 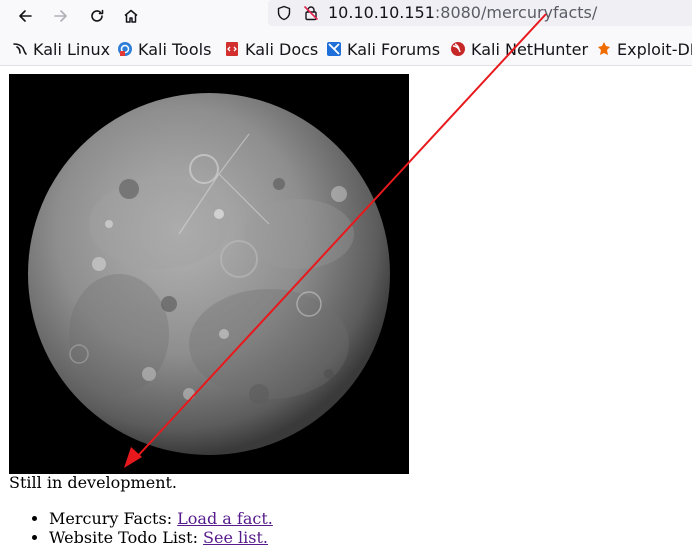 I want to click on bookmark-kali-forums: Kali Forums, so click(x=383, y=49).